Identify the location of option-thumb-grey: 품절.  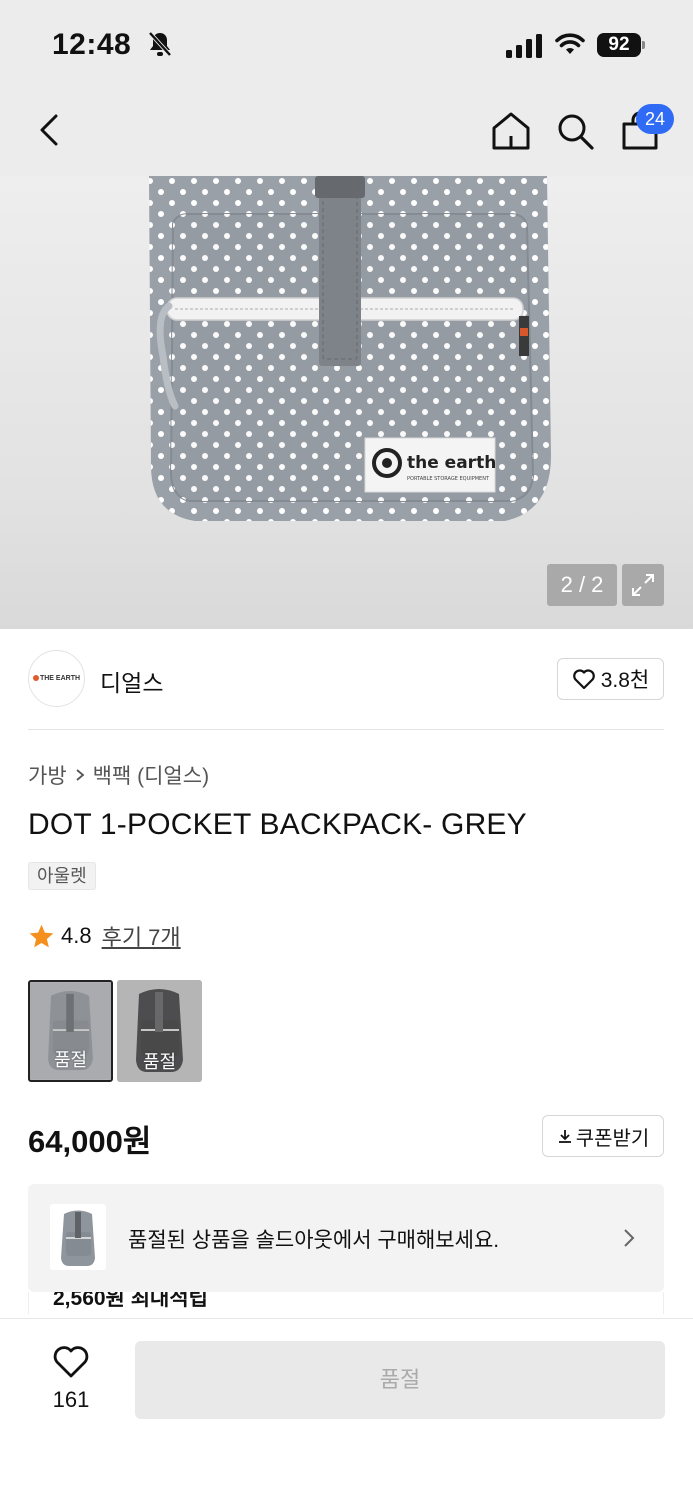
(70, 1031).